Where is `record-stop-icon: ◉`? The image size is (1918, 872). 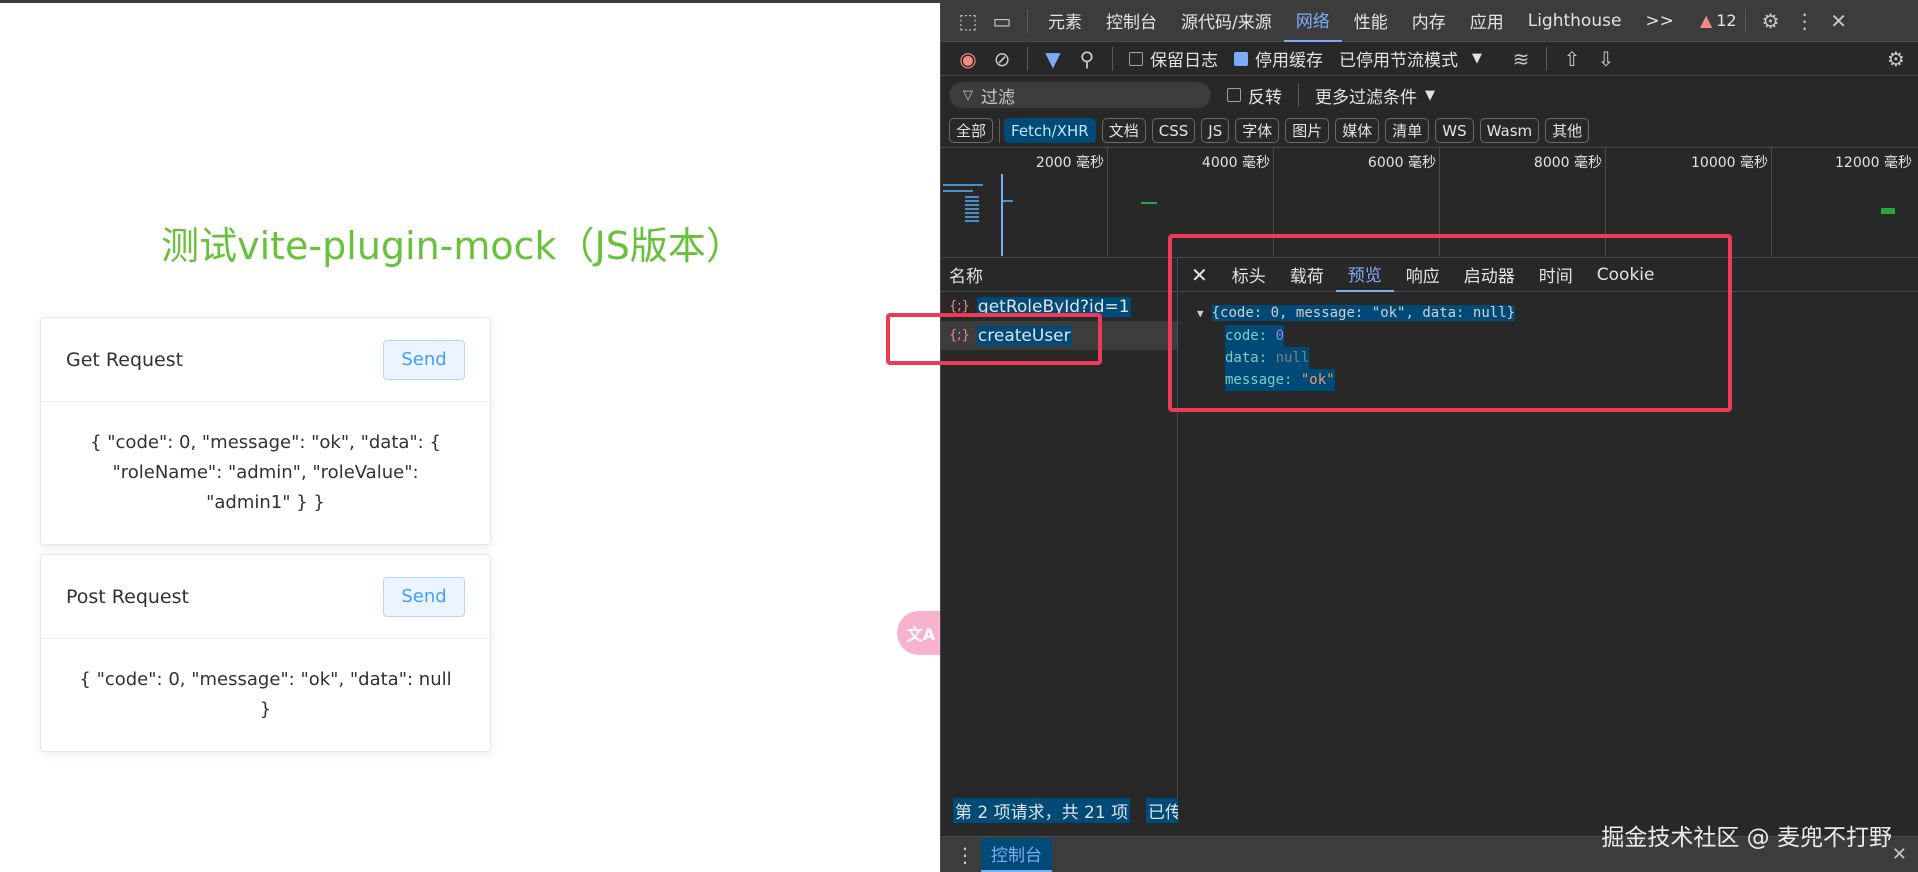 record-stop-icon: ◉ is located at coordinates (968, 59).